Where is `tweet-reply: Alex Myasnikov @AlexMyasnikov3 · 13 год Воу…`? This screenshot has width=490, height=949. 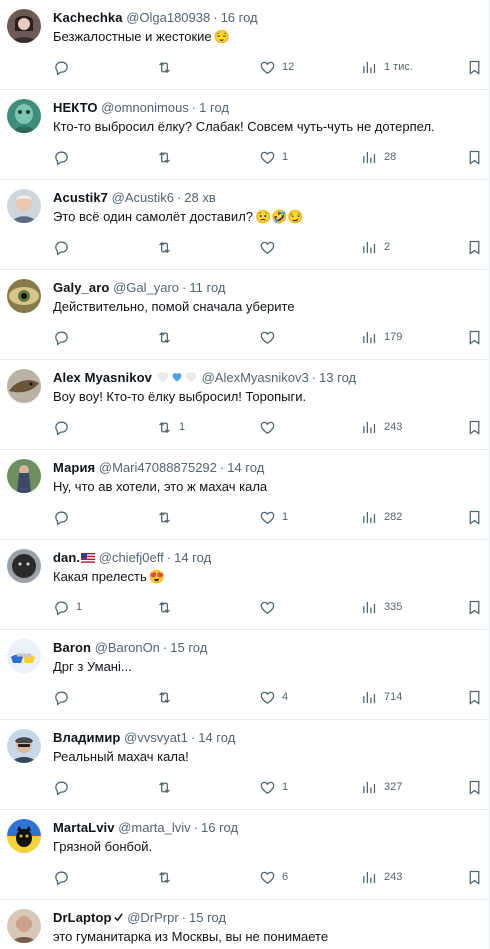
tweet-reply: Alex Myasnikov @AlexMyasnikov3 · 13 год Воу… is located at coordinates (244, 405).